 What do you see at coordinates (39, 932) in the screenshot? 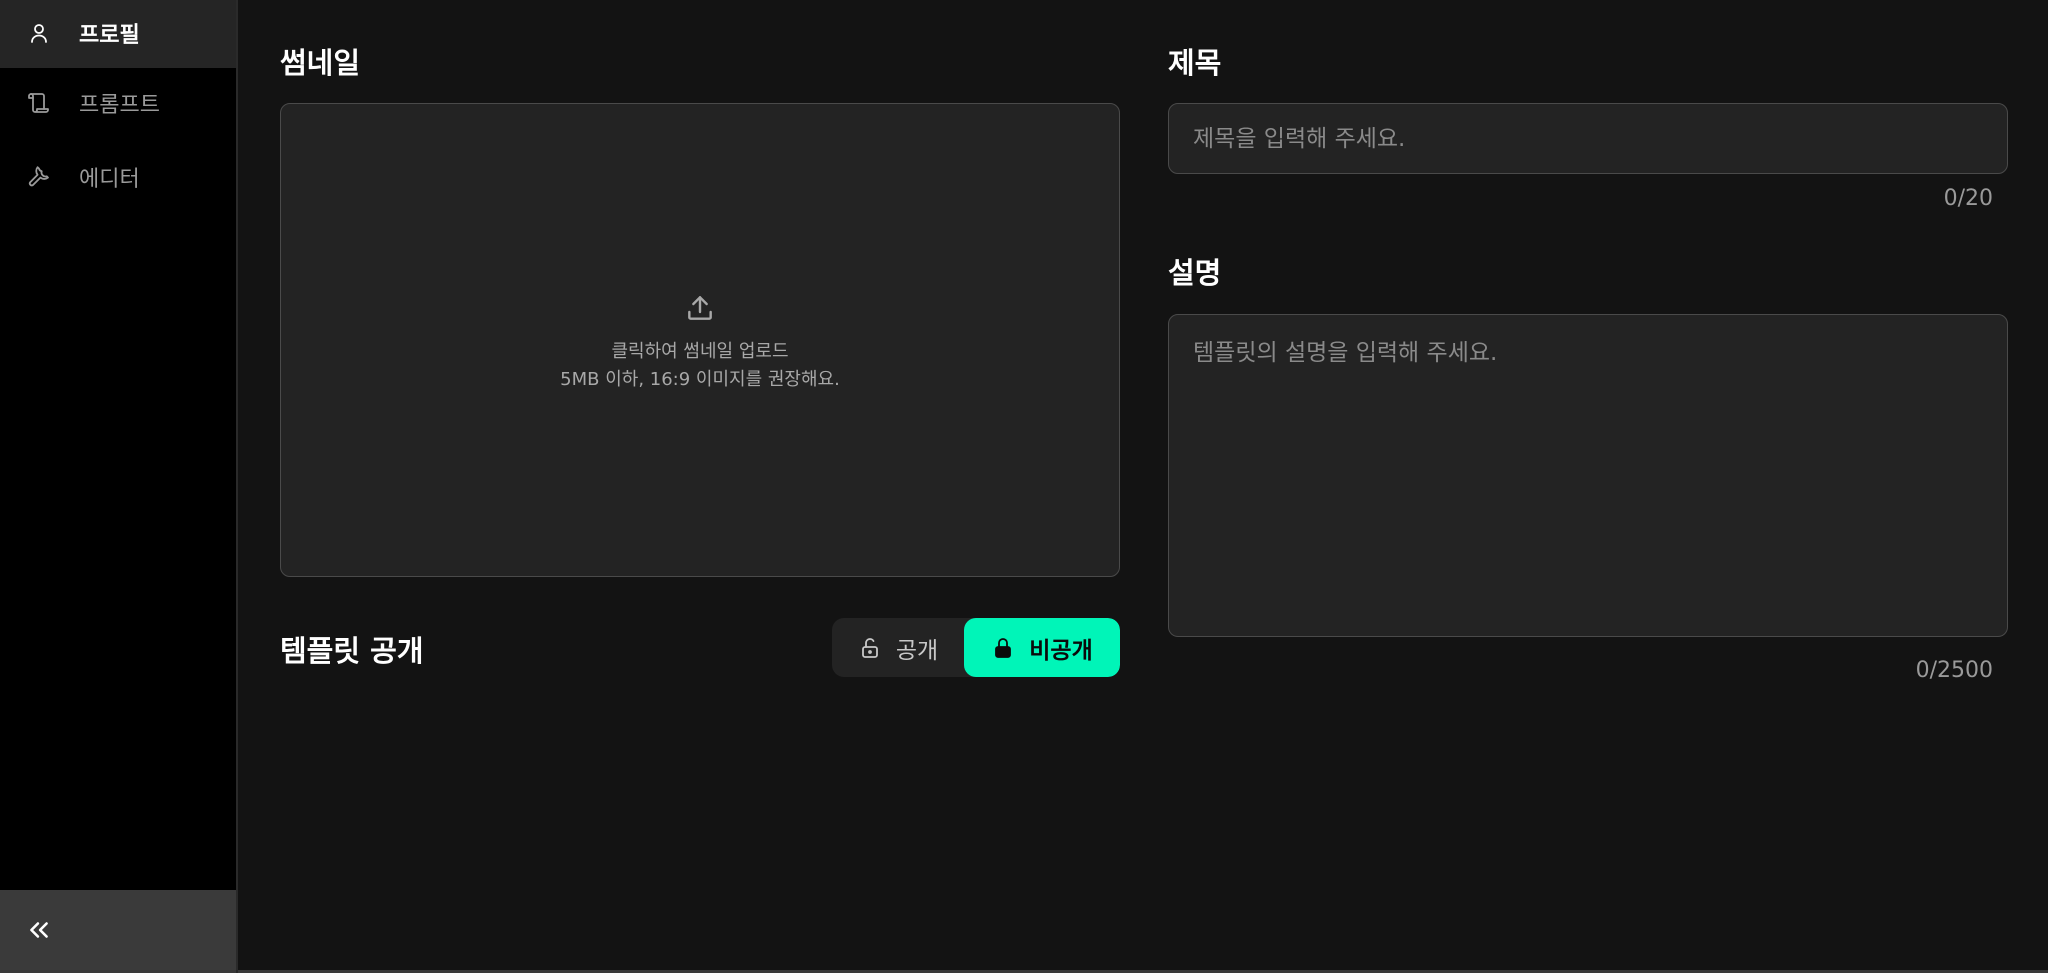
I see `double-chevron-left-icon` at bounding box center [39, 932].